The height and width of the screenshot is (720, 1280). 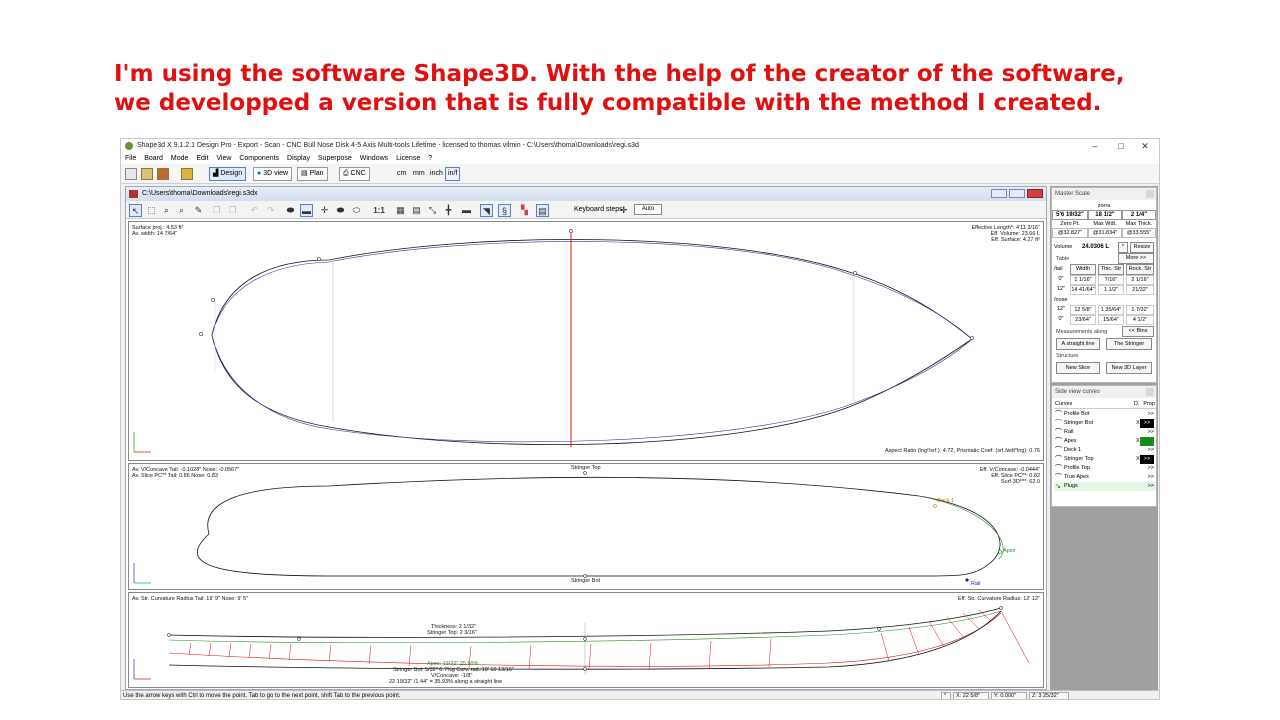 What do you see at coordinates (1070, 215) in the screenshot?
I see `length-value: 5'6 19/32"` at bounding box center [1070, 215].